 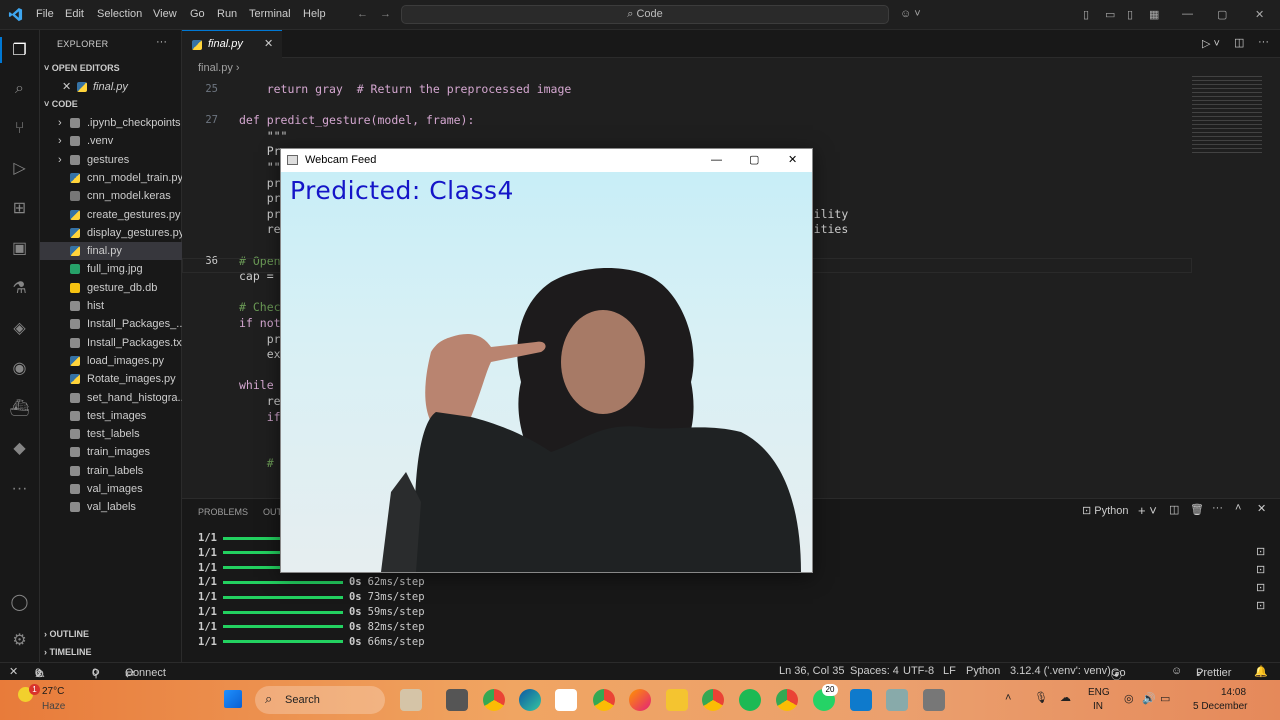 What do you see at coordinates (111, 489) in the screenshot?
I see `file-item: val_images` at bounding box center [111, 489].